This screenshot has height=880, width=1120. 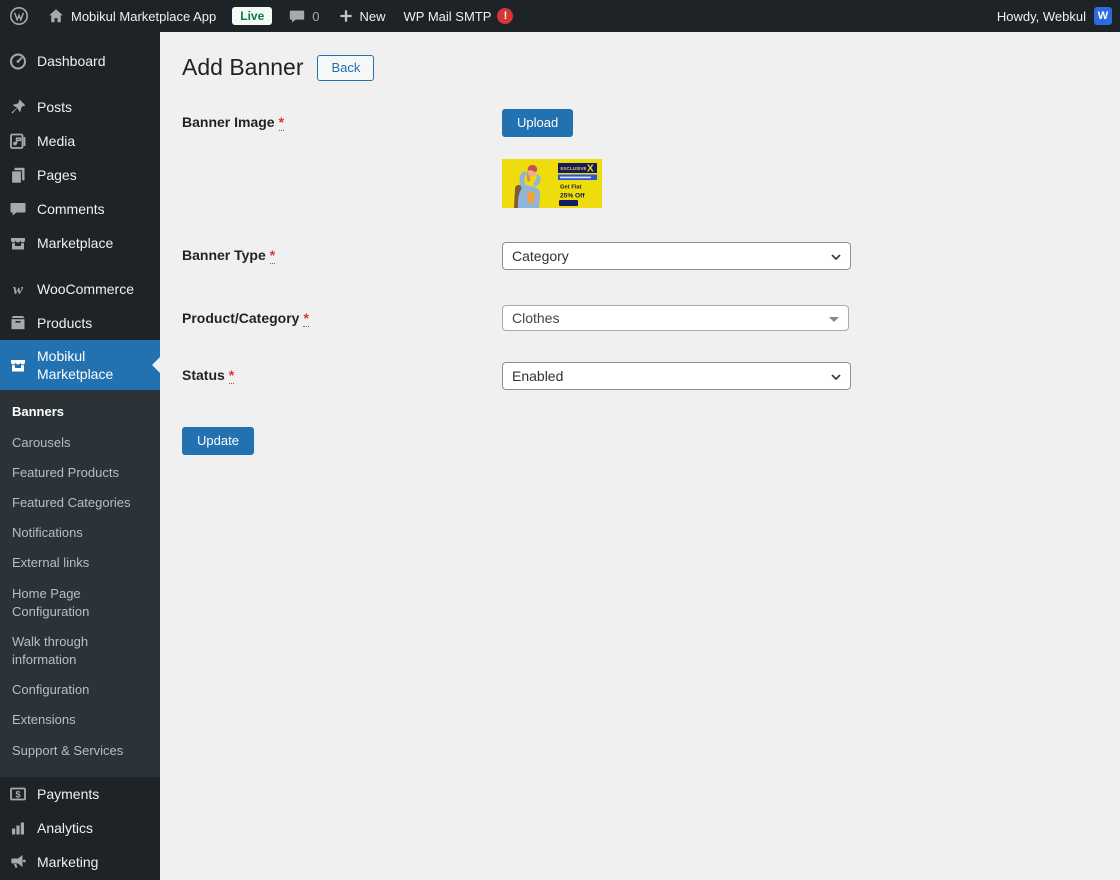 I want to click on howdy-label: Howdy, Webkul, so click(x=1041, y=16).